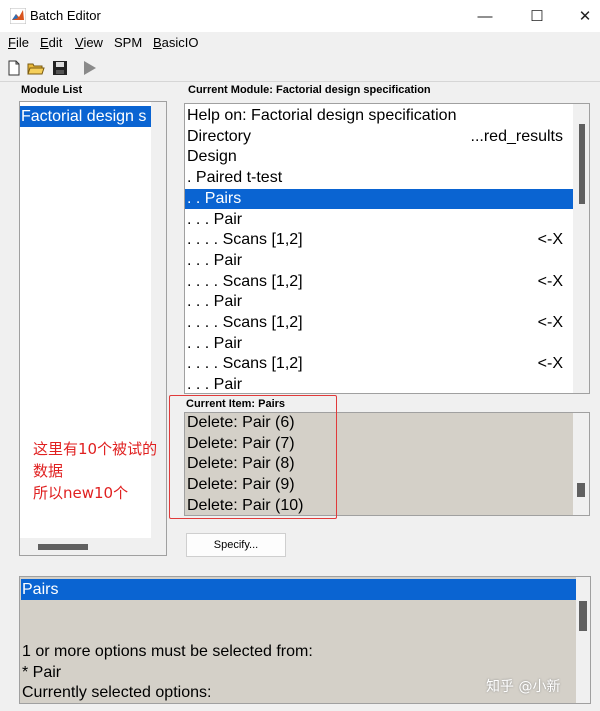 The width and height of the screenshot is (600, 711). I want to click on annotation-line-2: 数据, so click(48, 471).